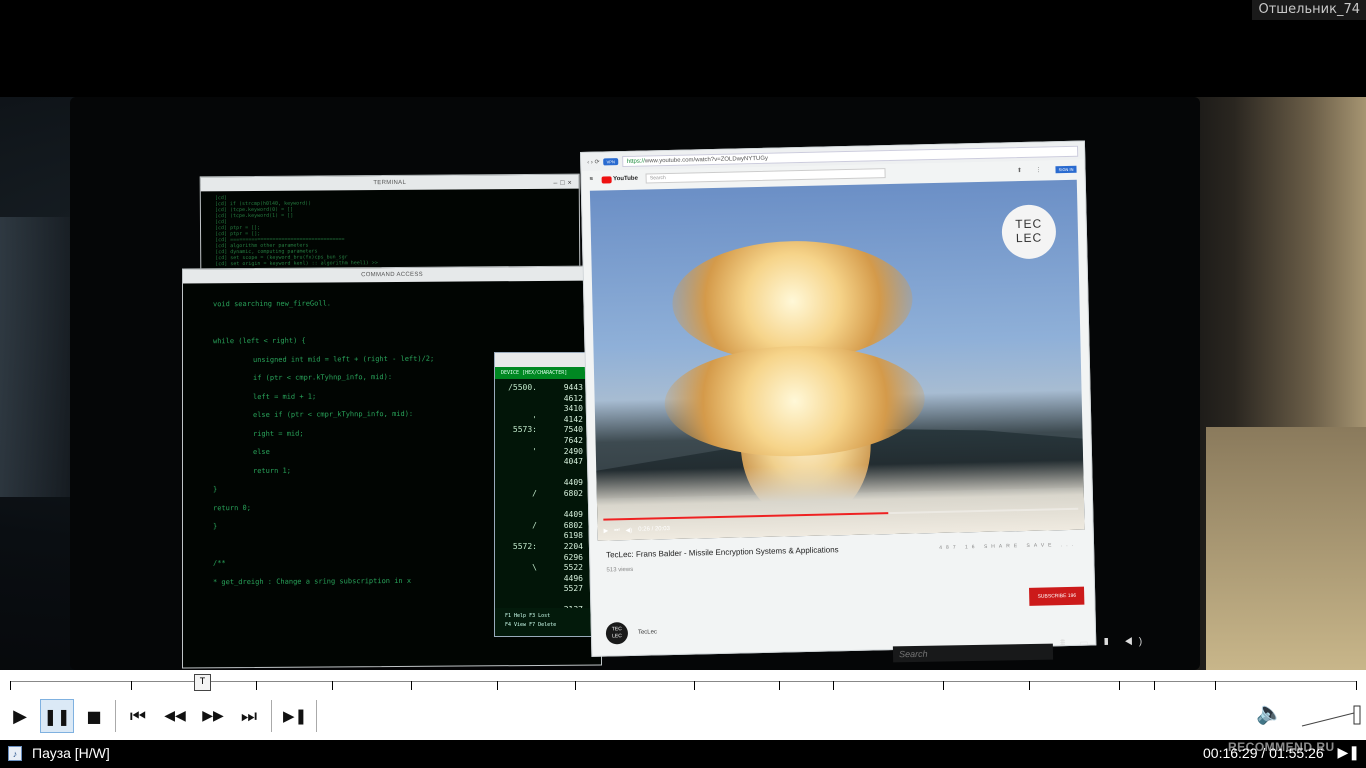 This screenshot has width=1366, height=768. What do you see at coordinates (528, 616) in the screenshot?
I see `hex-footer-line: F1 Help F3 Lost` at bounding box center [528, 616].